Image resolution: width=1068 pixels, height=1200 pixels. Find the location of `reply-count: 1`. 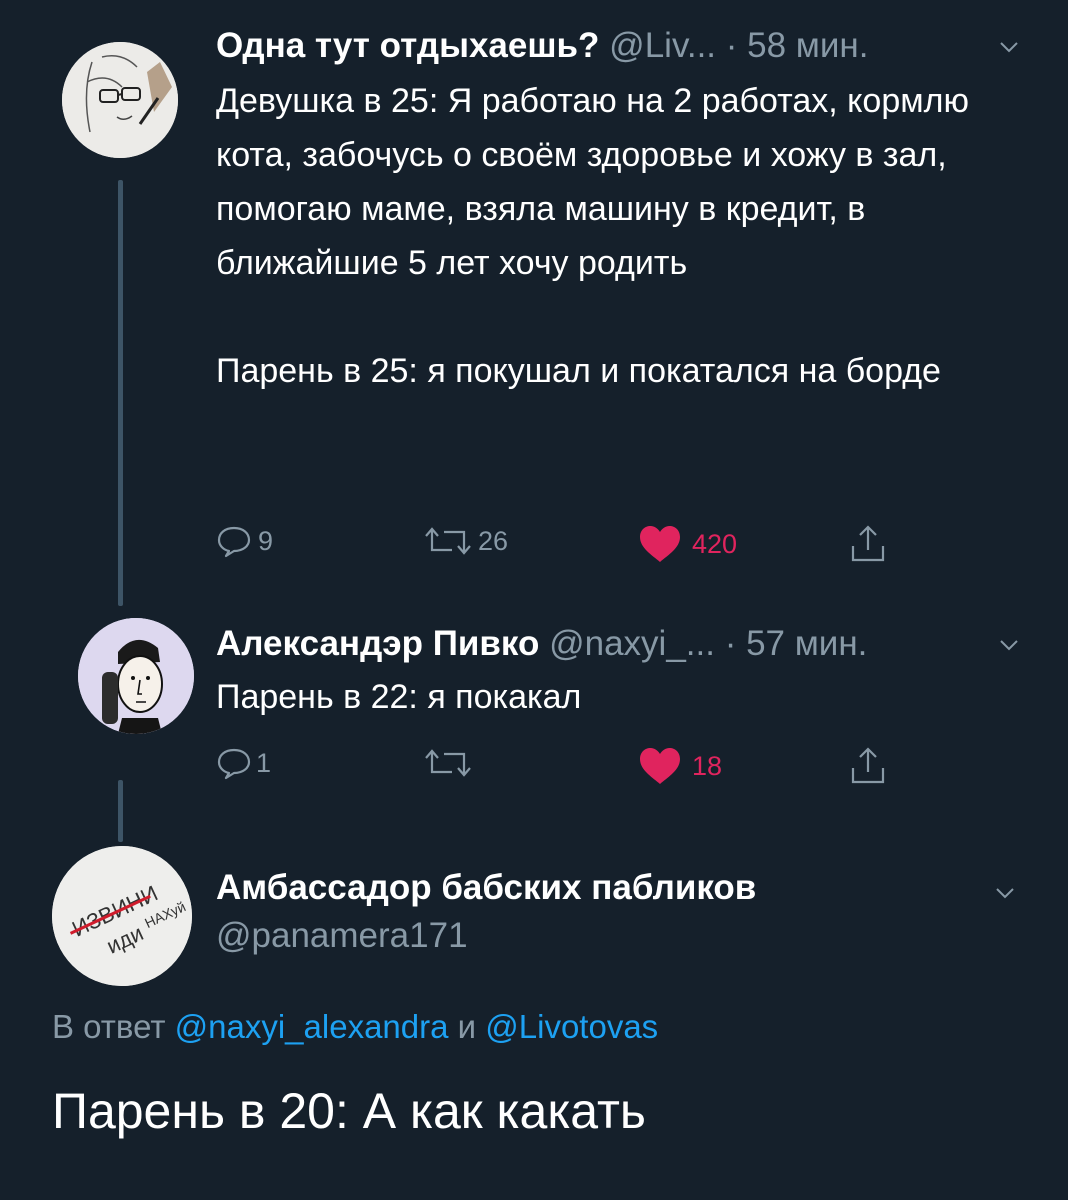

reply-count: 1 is located at coordinates (264, 762).